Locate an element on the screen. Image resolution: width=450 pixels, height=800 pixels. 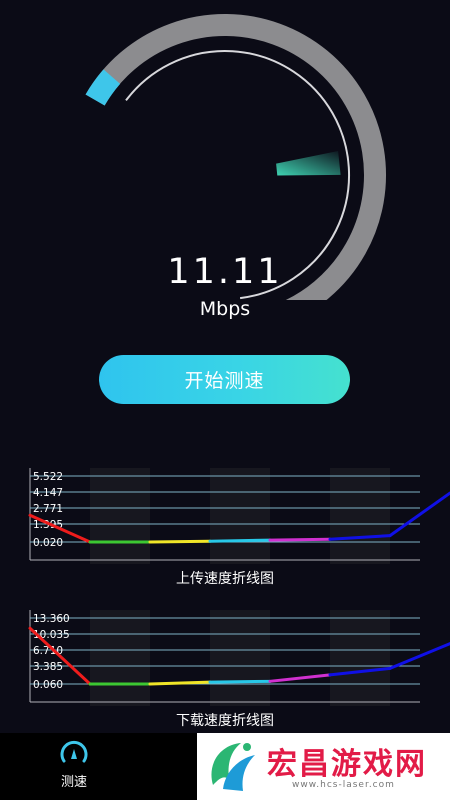
download-chart-title: 下载速度折线图 is located at coordinates (225, 721).